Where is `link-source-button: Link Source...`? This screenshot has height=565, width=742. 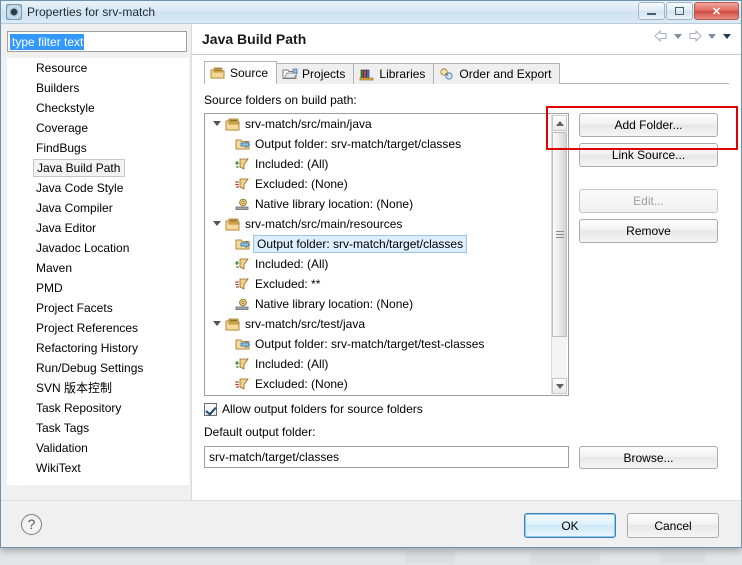
link-source-button: Link Source... is located at coordinates (648, 155).